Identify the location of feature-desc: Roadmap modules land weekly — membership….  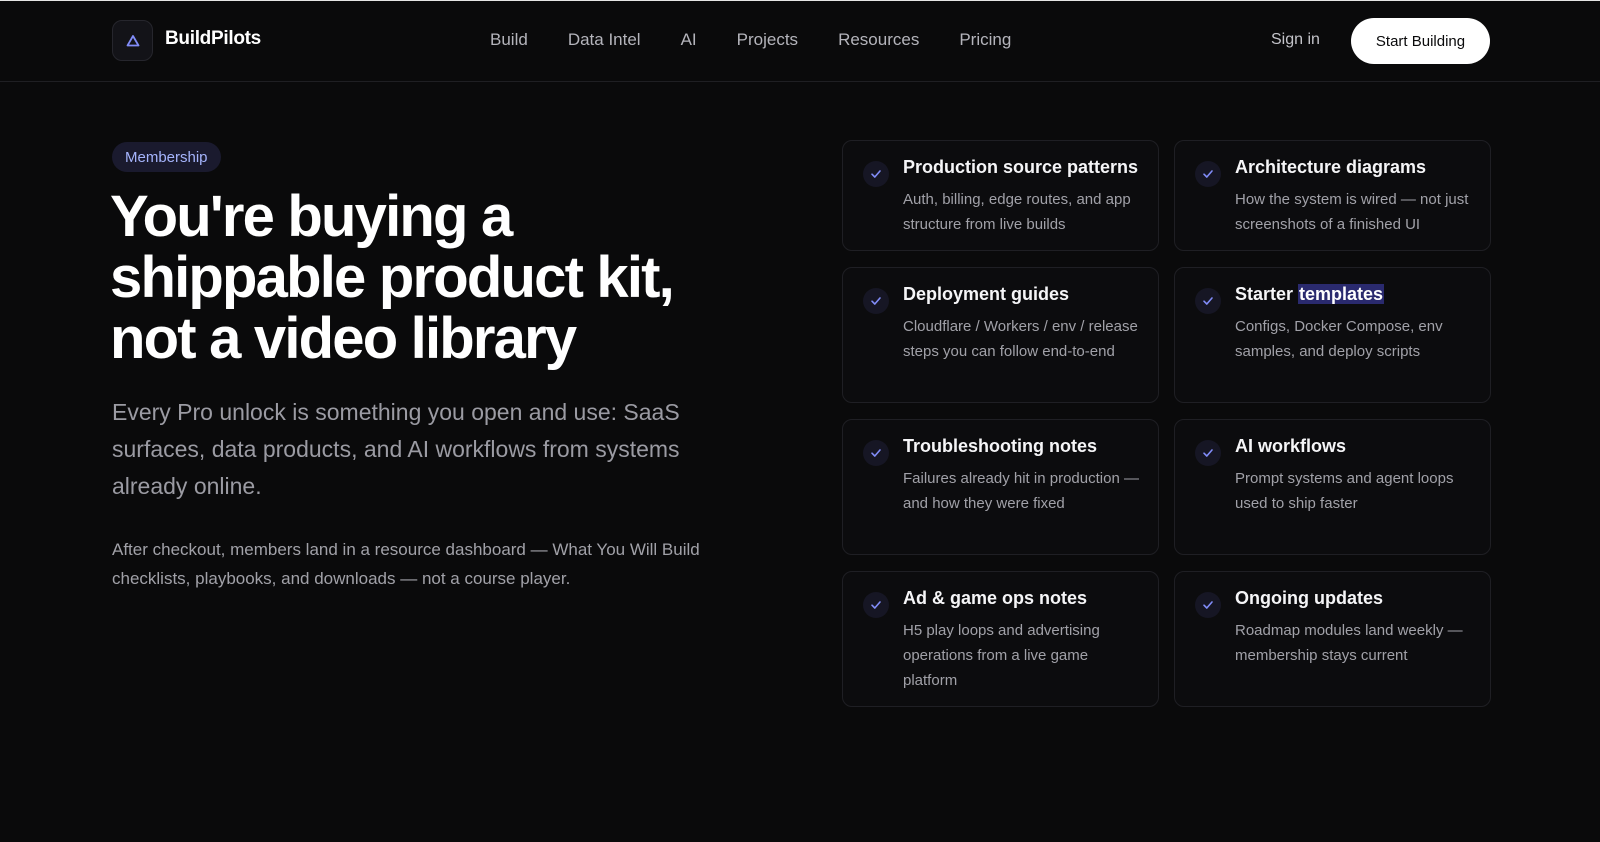
(1349, 643).